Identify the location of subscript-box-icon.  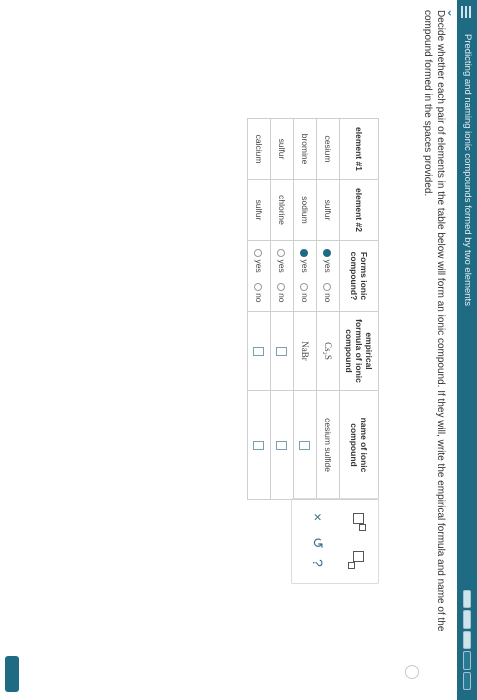
(357, 560).